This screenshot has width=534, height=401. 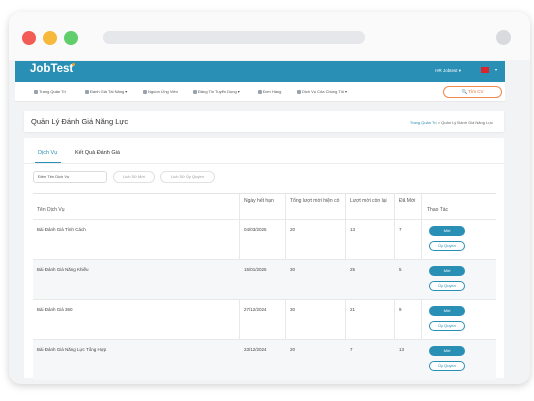 I want to click on header-invited: Đã Mời, so click(x=407, y=201).